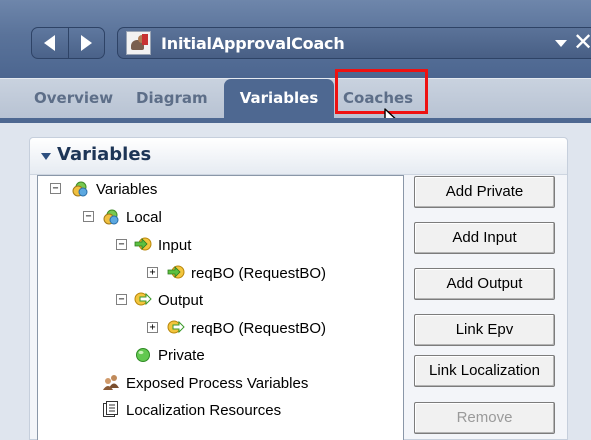 The width and height of the screenshot is (591, 440). Describe the element at coordinates (110, 409) in the screenshot. I see `resources-icon` at that location.